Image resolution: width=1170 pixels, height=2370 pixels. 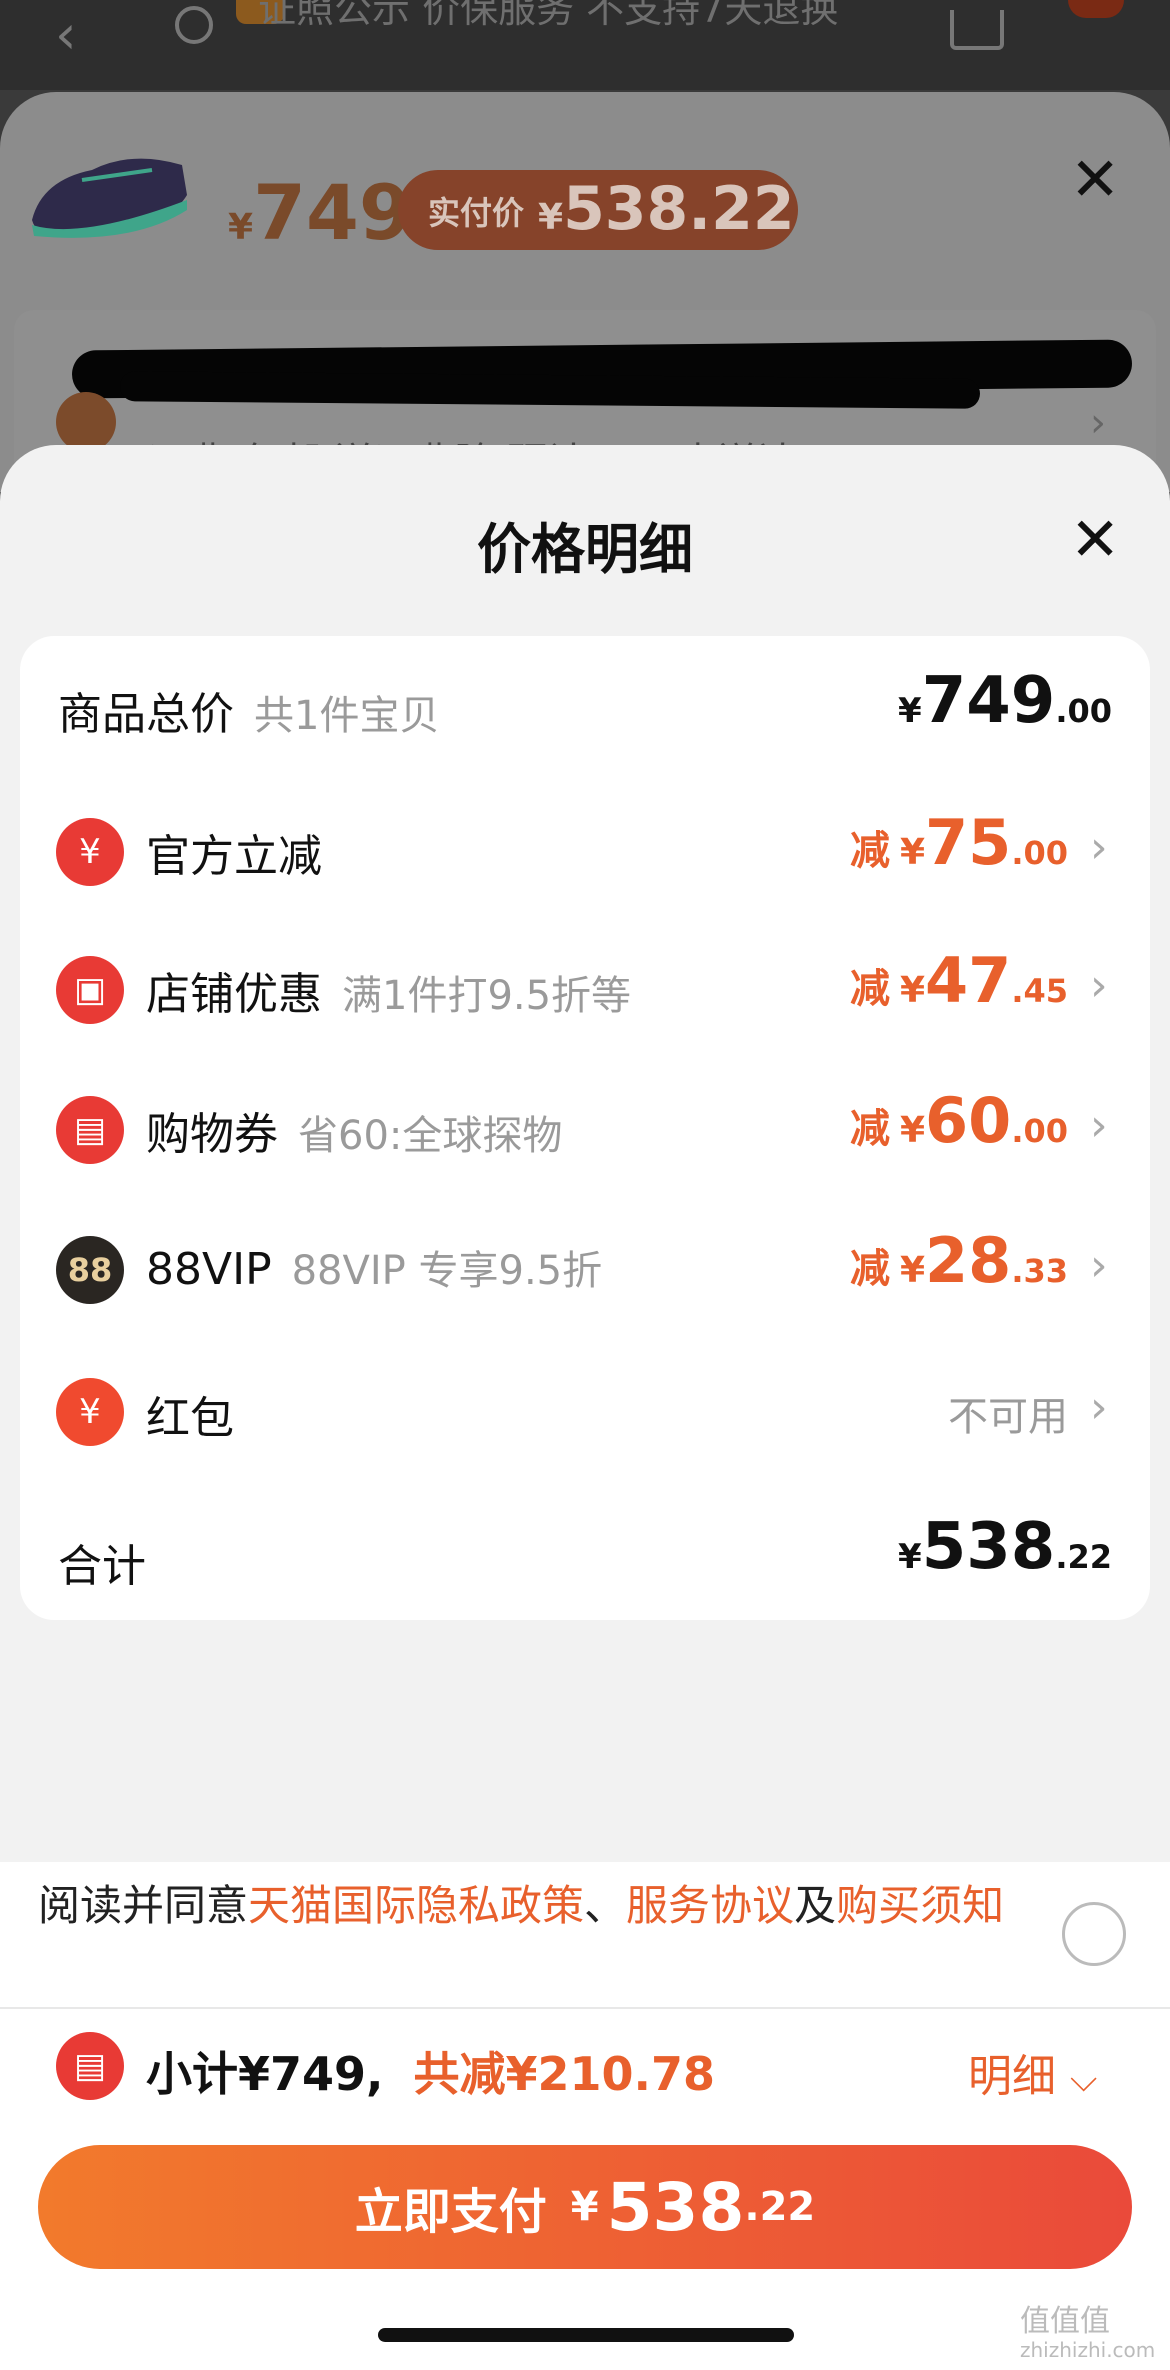 I want to click on red-packet-icon: ¥, so click(x=90, y=1412).